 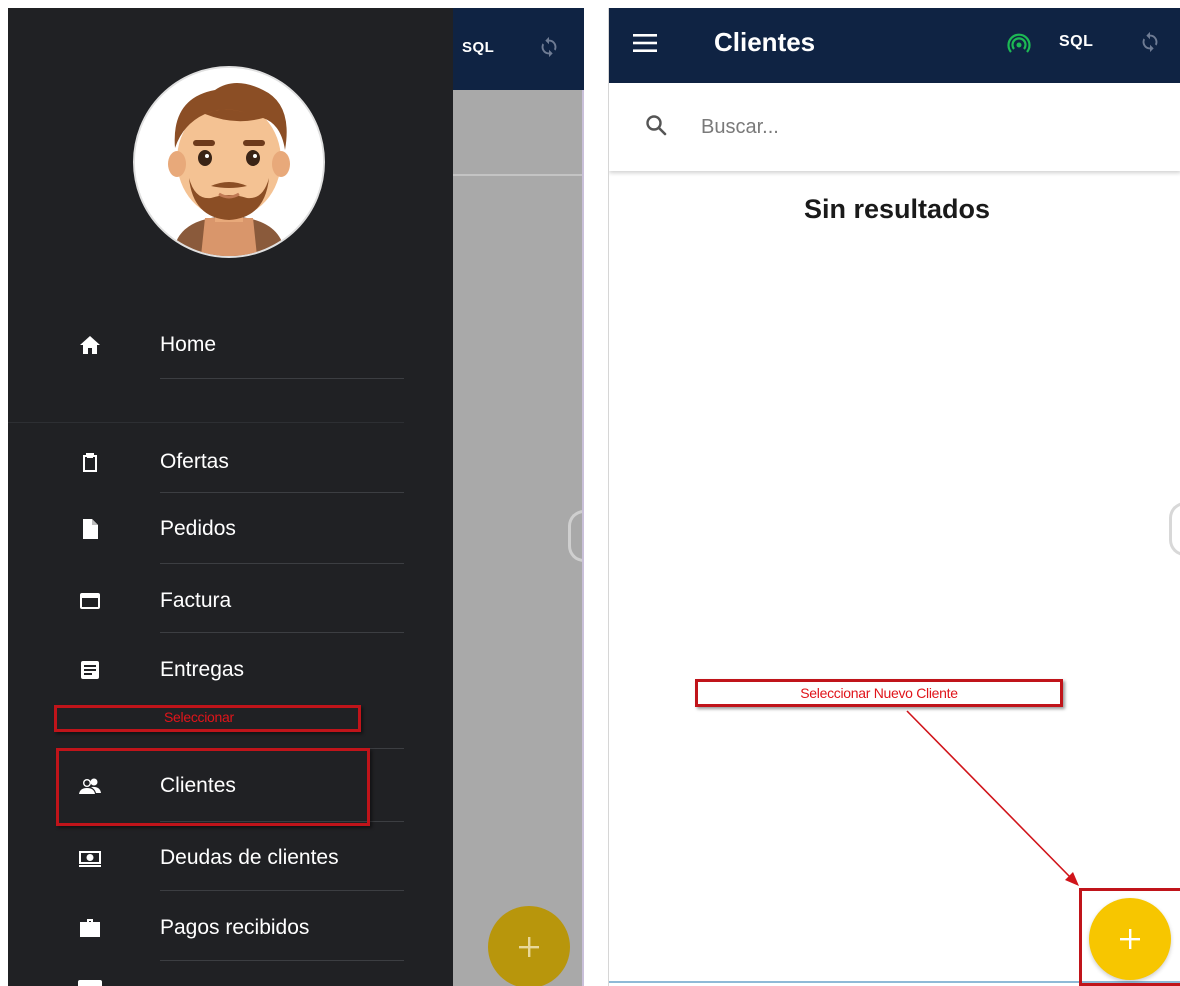 I want to click on search-bar, so click(x=894, y=127).